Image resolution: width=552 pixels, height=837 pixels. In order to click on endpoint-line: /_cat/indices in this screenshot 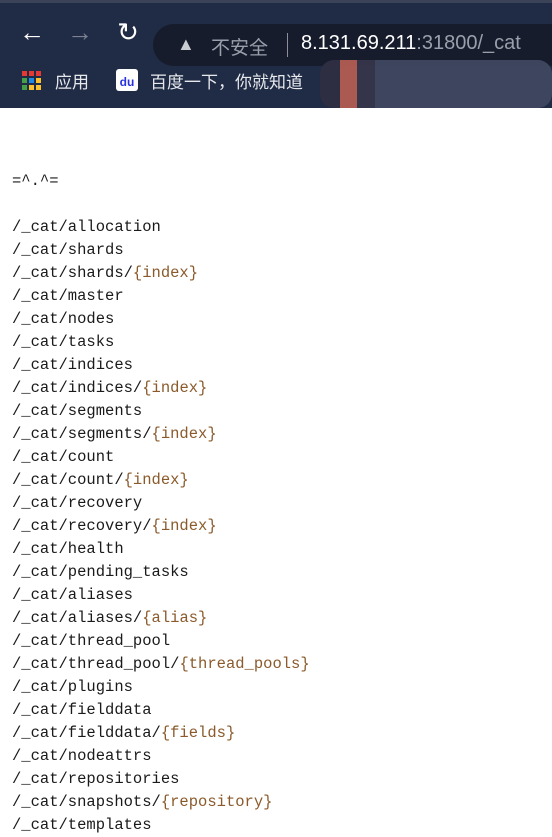, I will do `click(282, 365)`.